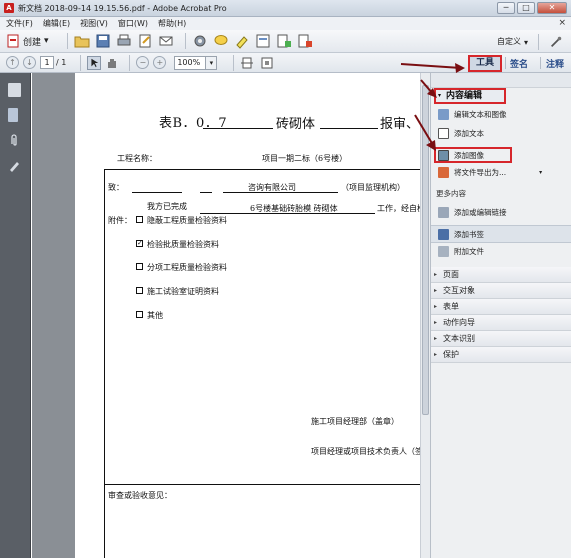 The image size is (571, 558). Describe the element at coordinates (14, 90) in the screenshot. I see `page-thumbnails-icon` at that location.